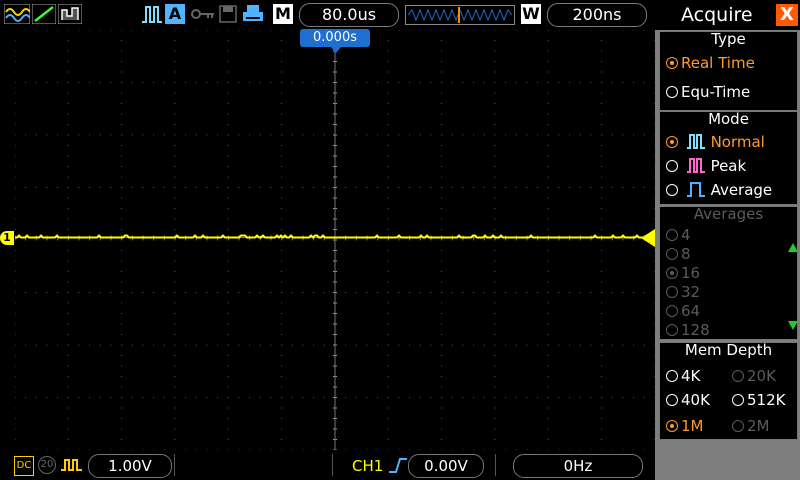 The width and height of the screenshot is (800, 480). What do you see at coordinates (70, 14) in the screenshot?
I see `persist-icon` at bounding box center [70, 14].